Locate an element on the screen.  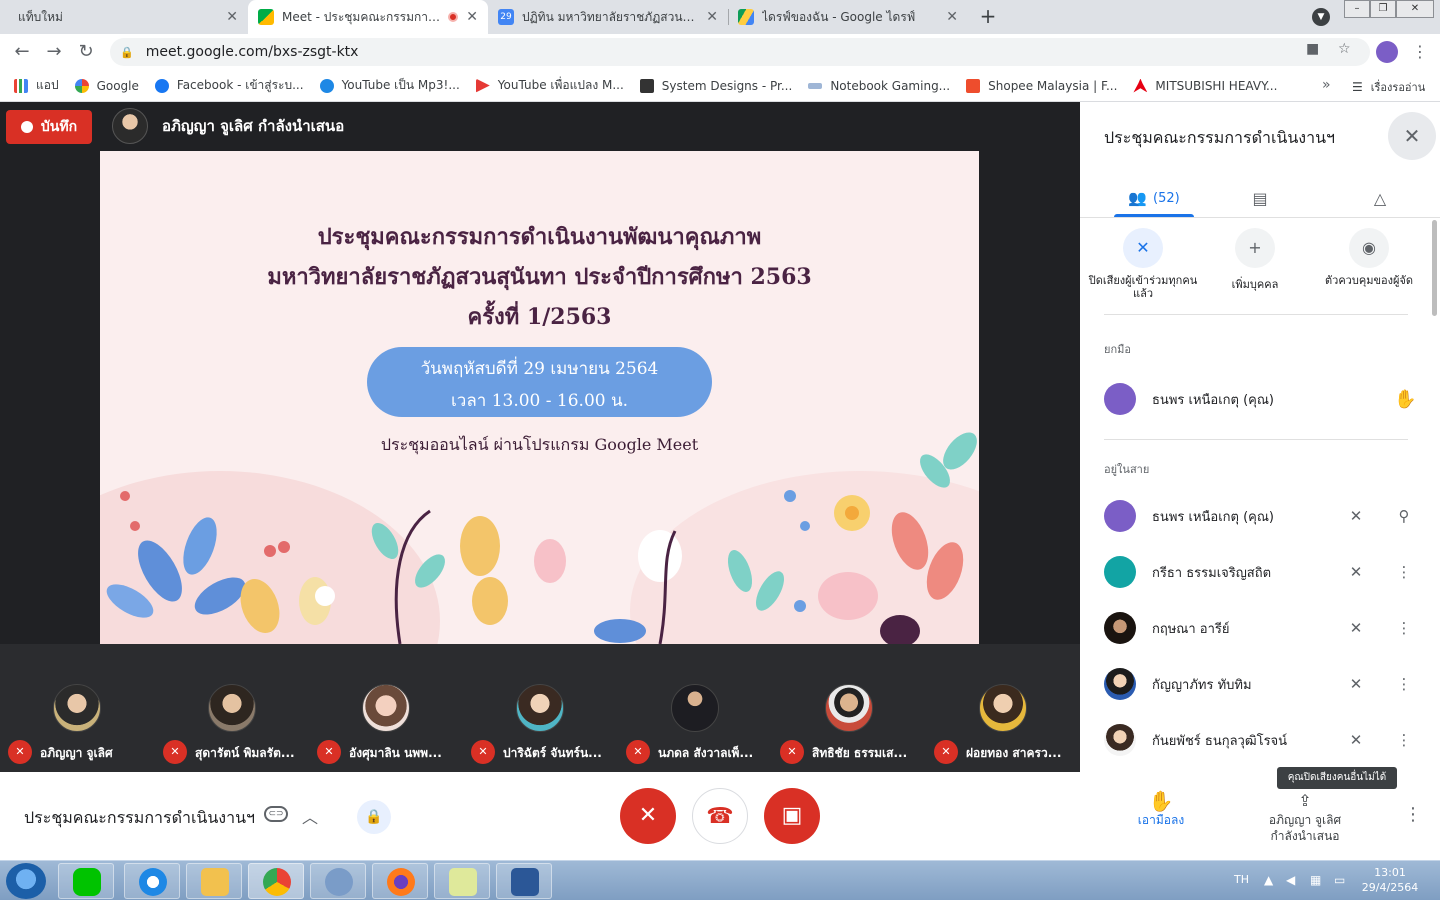
tab-drive: ไดรฟ์ของฉัน - Google ไดรฟ์ ✕ is located at coordinates (848, 17).